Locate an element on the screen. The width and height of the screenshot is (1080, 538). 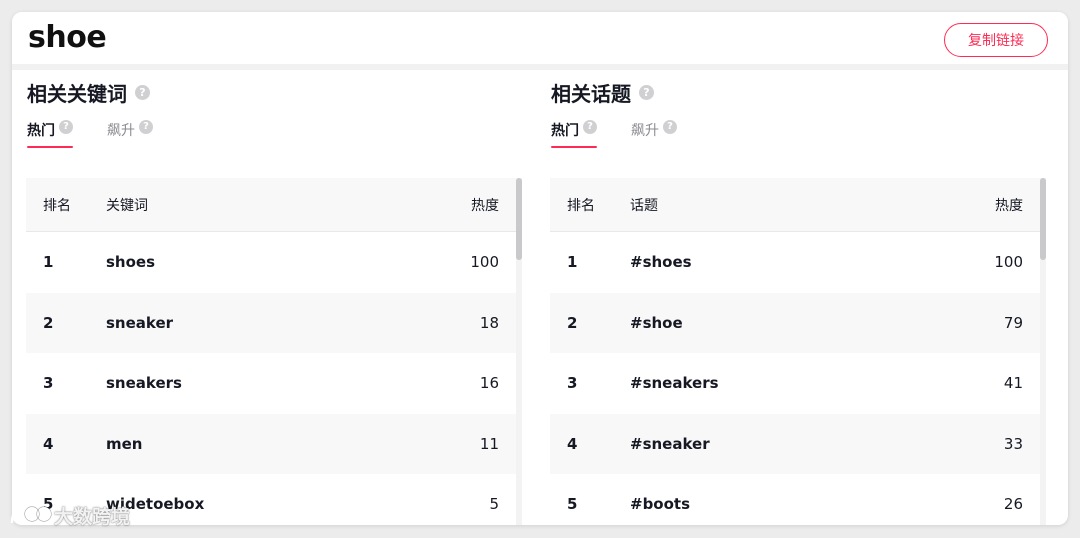
heat-cell: 79 is located at coordinates (1013, 322).